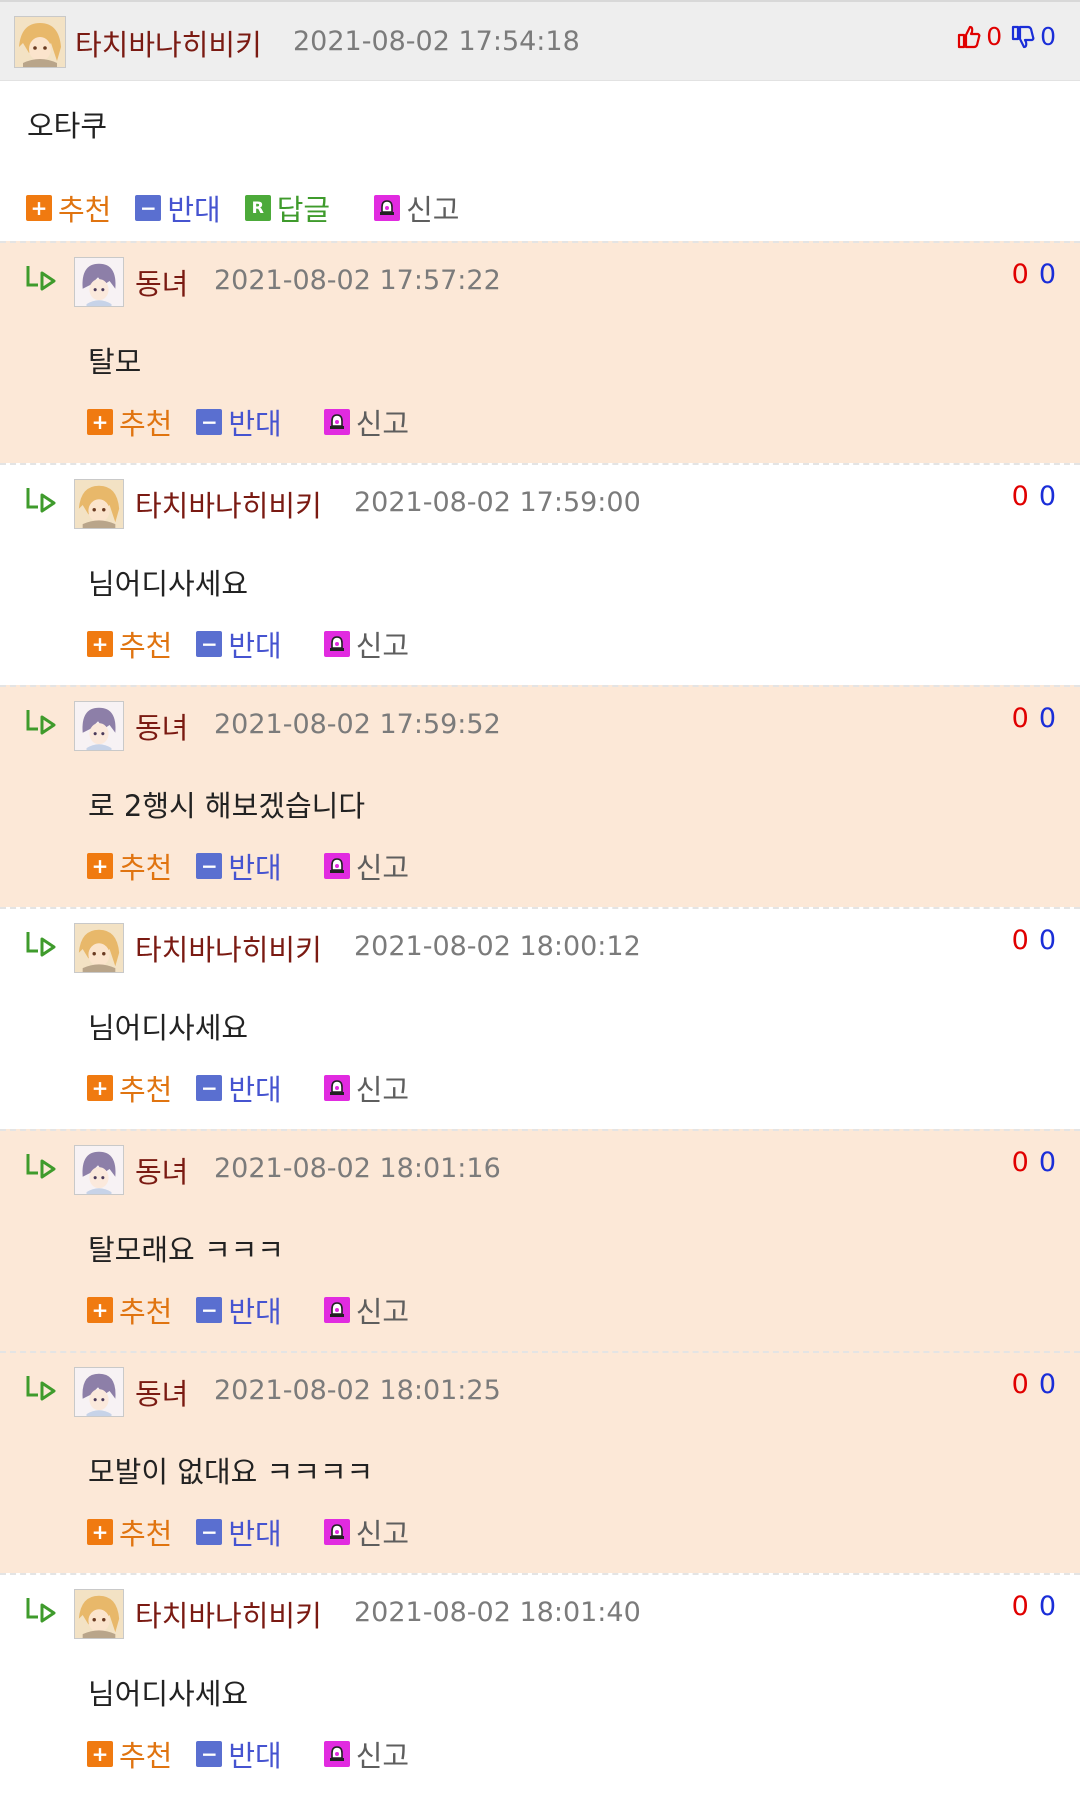 The height and width of the screenshot is (1795, 1080). What do you see at coordinates (497, 502) in the screenshot?
I see `comment-date: 2021-08-02 17:59:00` at bounding box center [497, 502].